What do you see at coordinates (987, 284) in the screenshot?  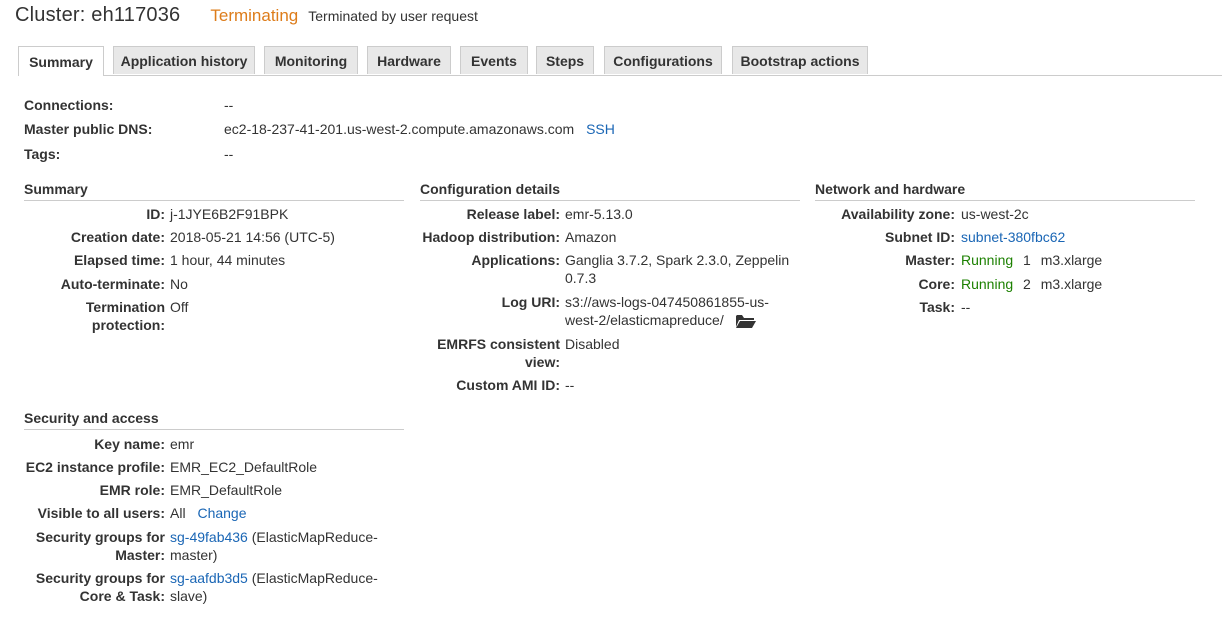 I see `core-status: Running` at bounding box center [987, 284].